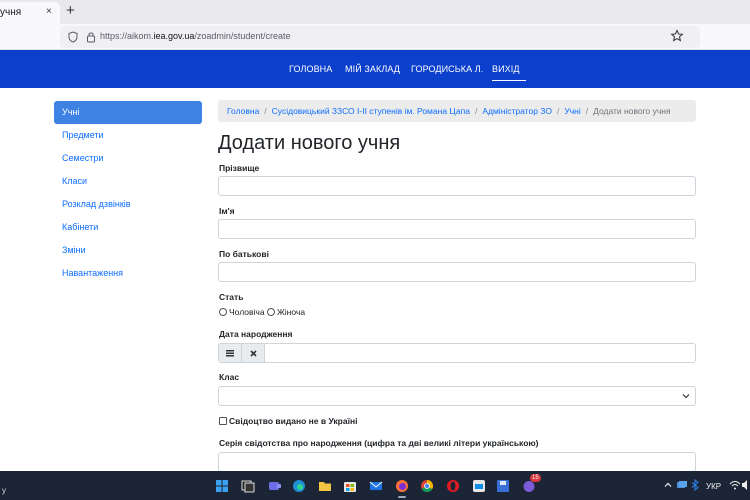 This screenshot has width=750, height=500. Describe the element at coordinates (243, 111) in the screenshot. I see `breadcrumb-home: Головна` at that location.